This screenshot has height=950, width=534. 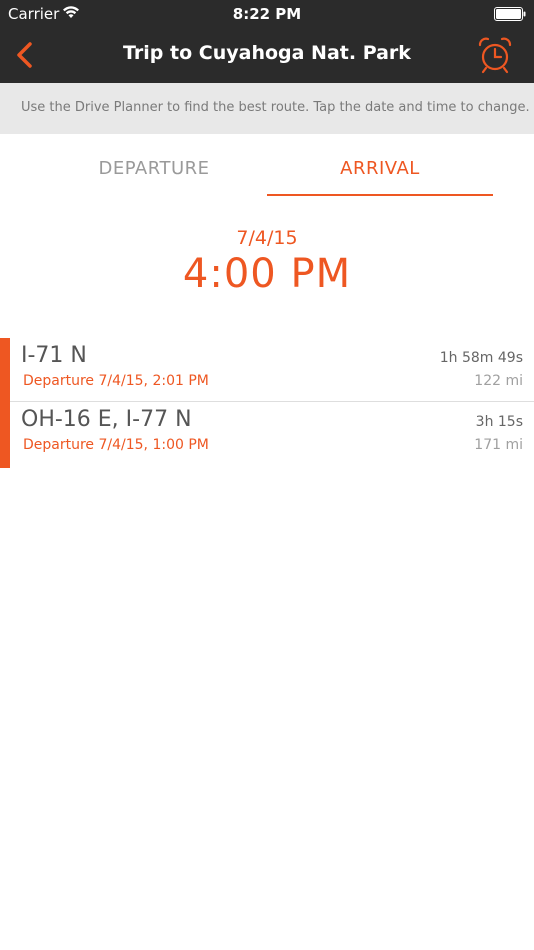 I want to click on tab-bar: DEPARTURE ARRIVAL, so click(x=267, y=166).